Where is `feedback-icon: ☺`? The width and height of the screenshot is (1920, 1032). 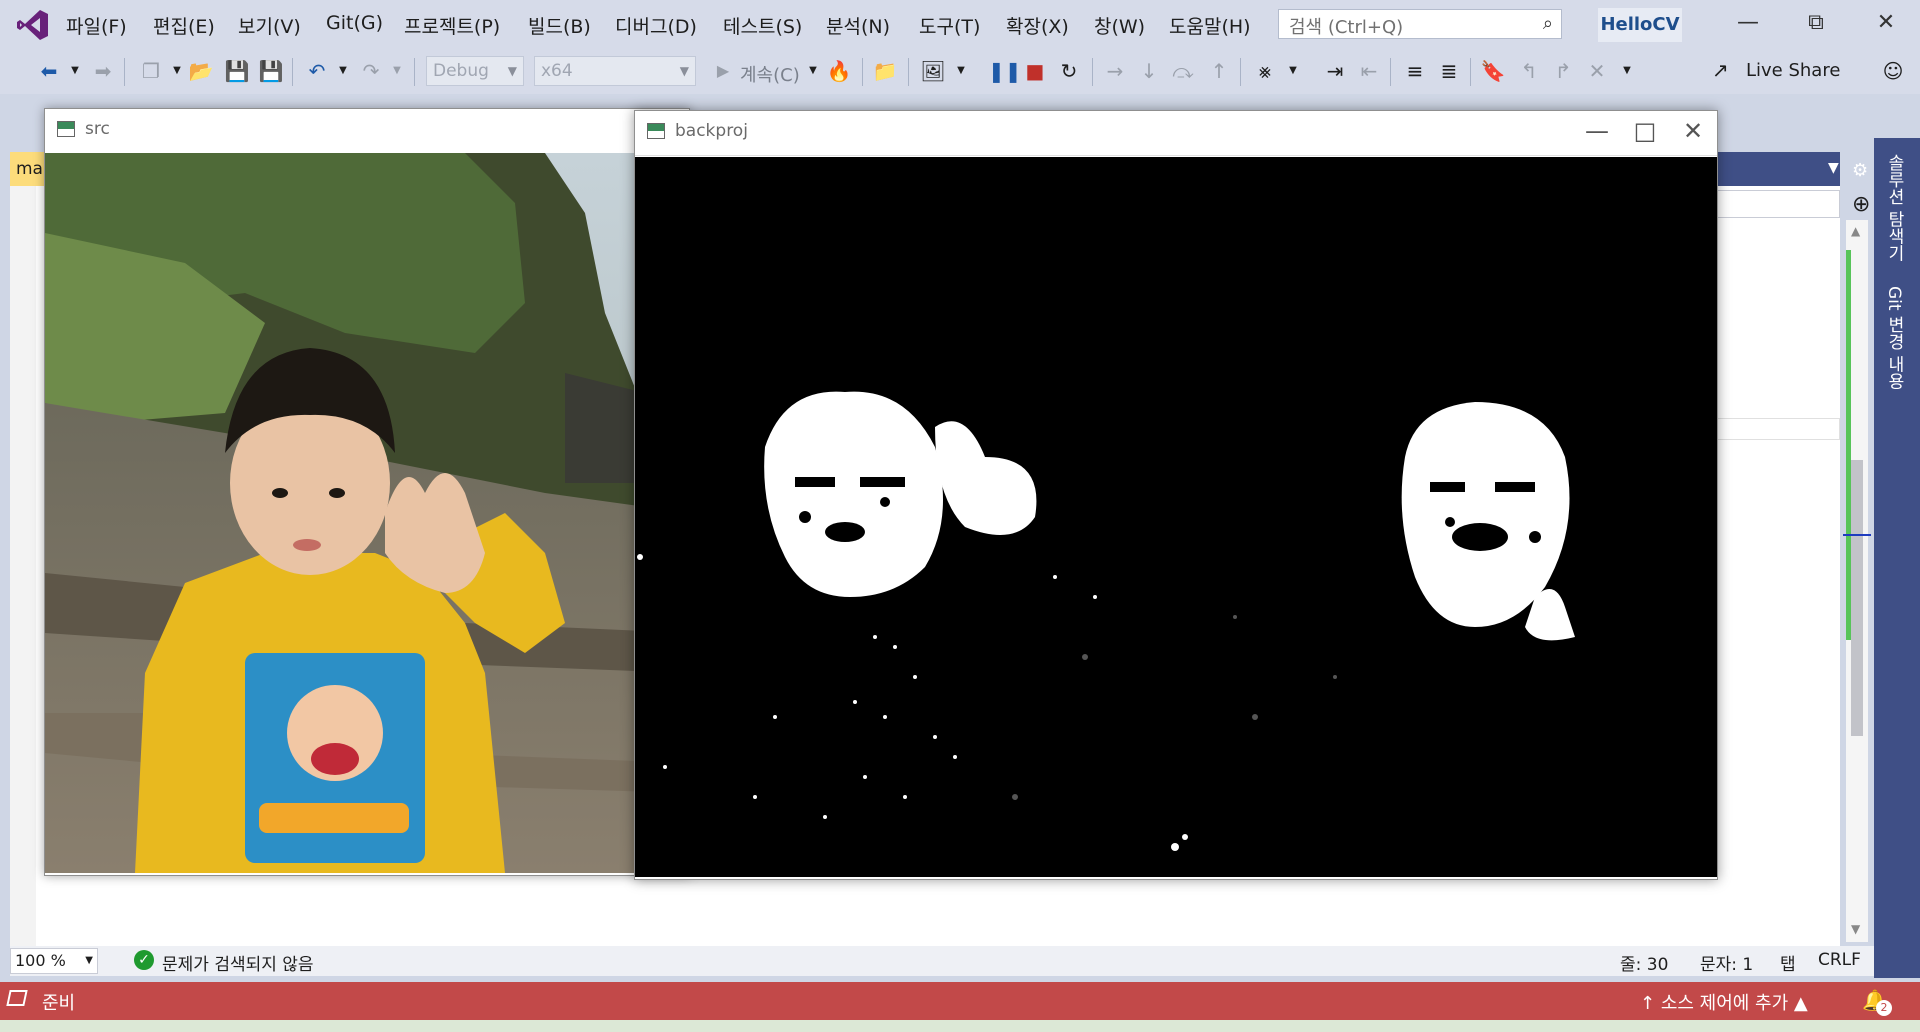 feedback-icon: ☺ is located at coordinates (1893, 71).